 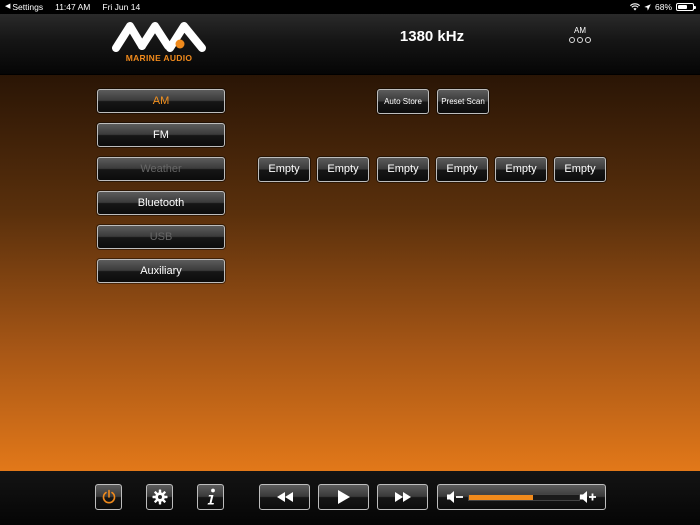 I want to click on status-bar-right: 68%, so click(x=663, y=7).